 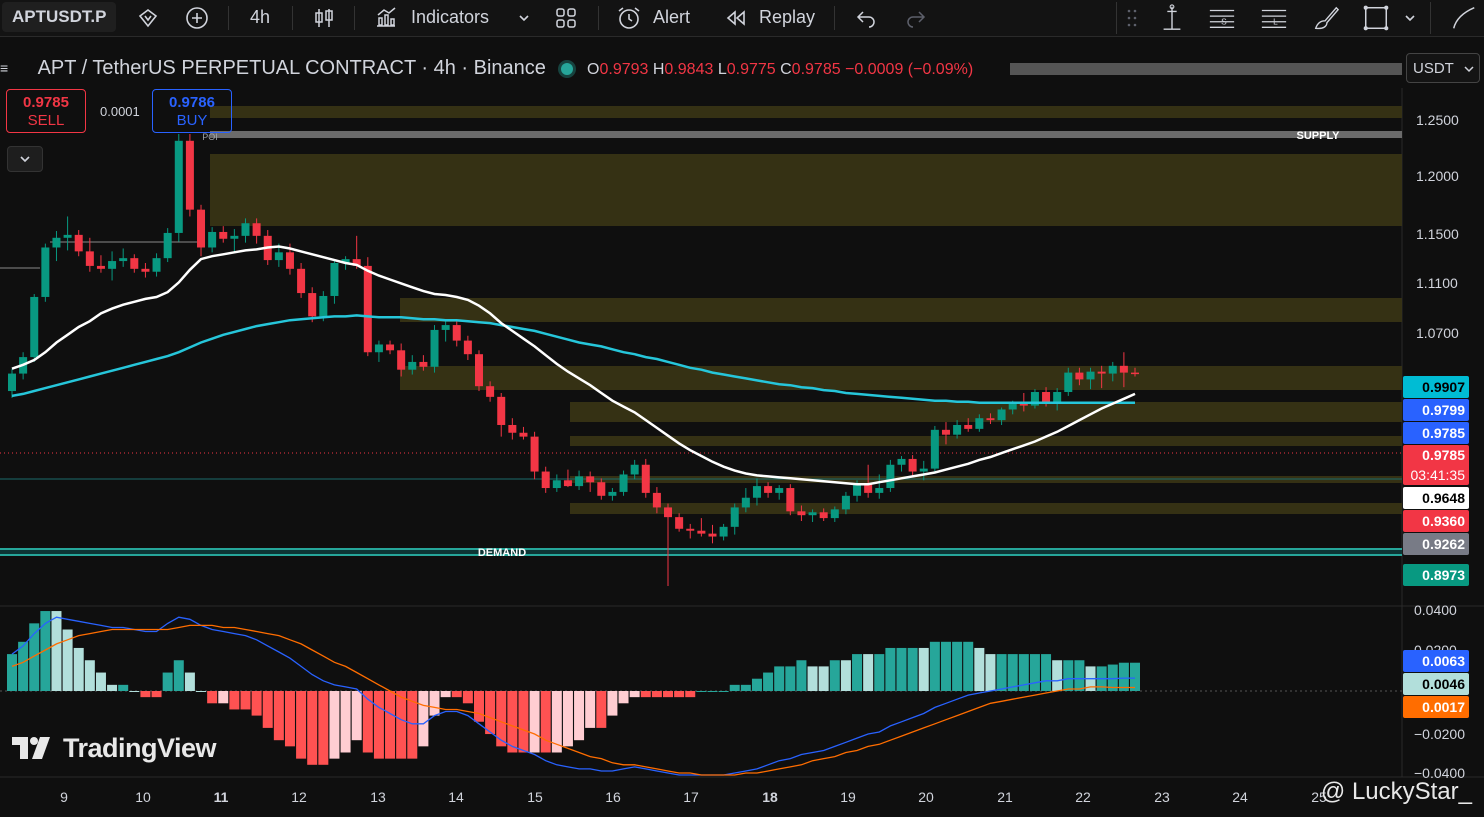 I want to click on indicators-icon, so click(x=386, y=18).